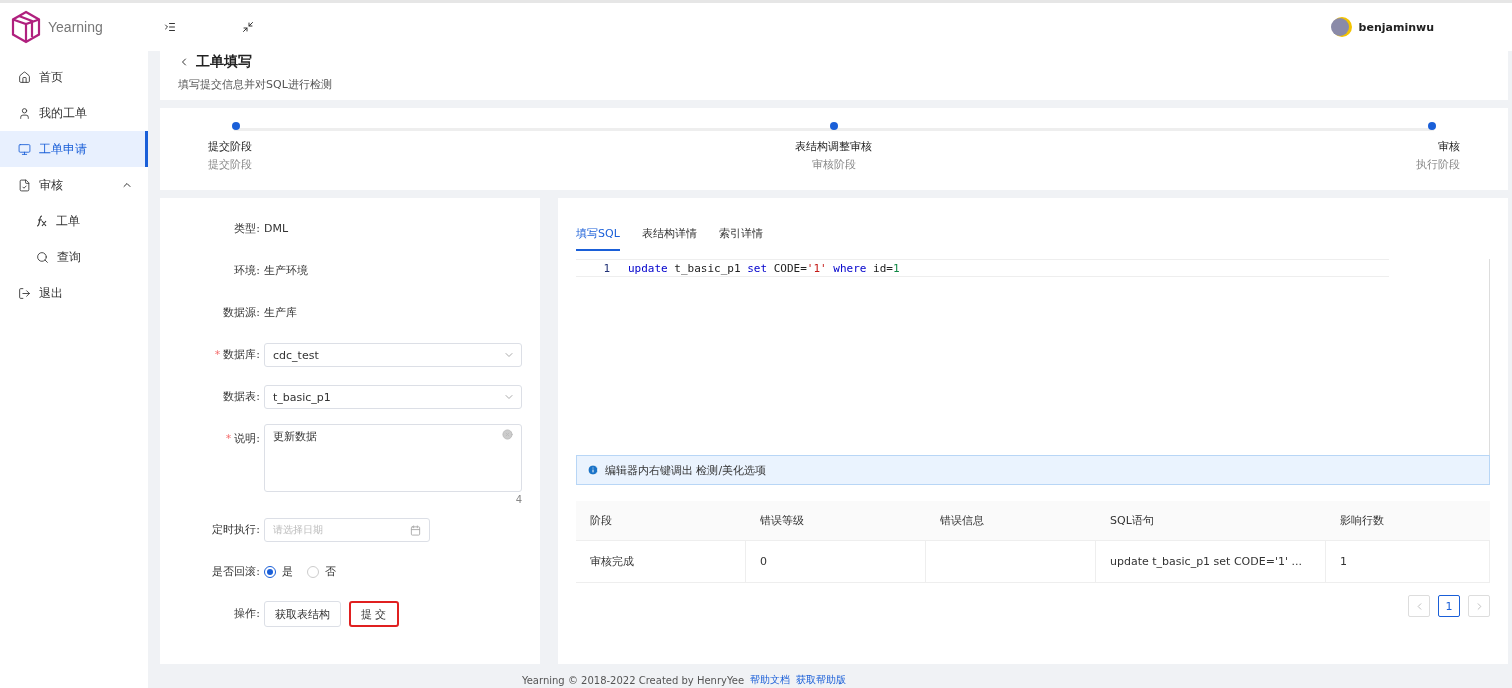 The height and width of the screenshot is (688, 1512). I want to click on radio-option: 否, so click(321, 572).